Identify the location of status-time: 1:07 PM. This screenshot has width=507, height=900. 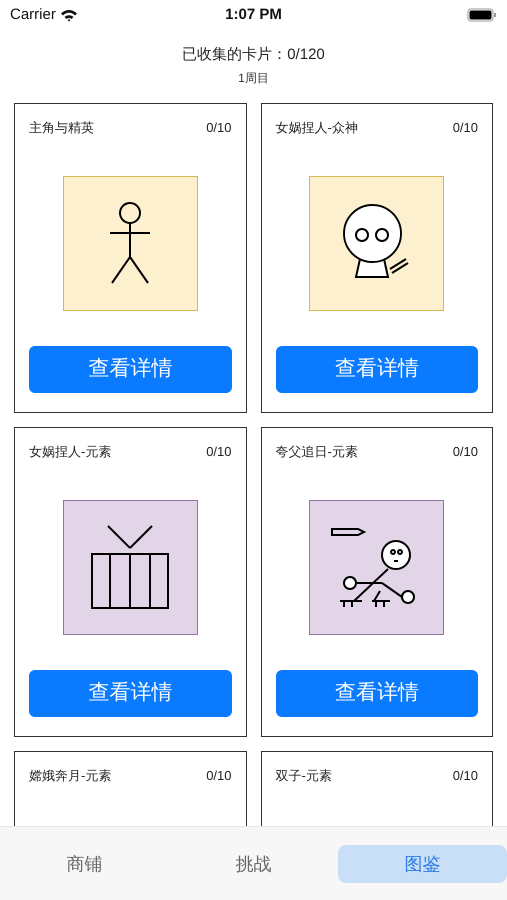
(253, 14).